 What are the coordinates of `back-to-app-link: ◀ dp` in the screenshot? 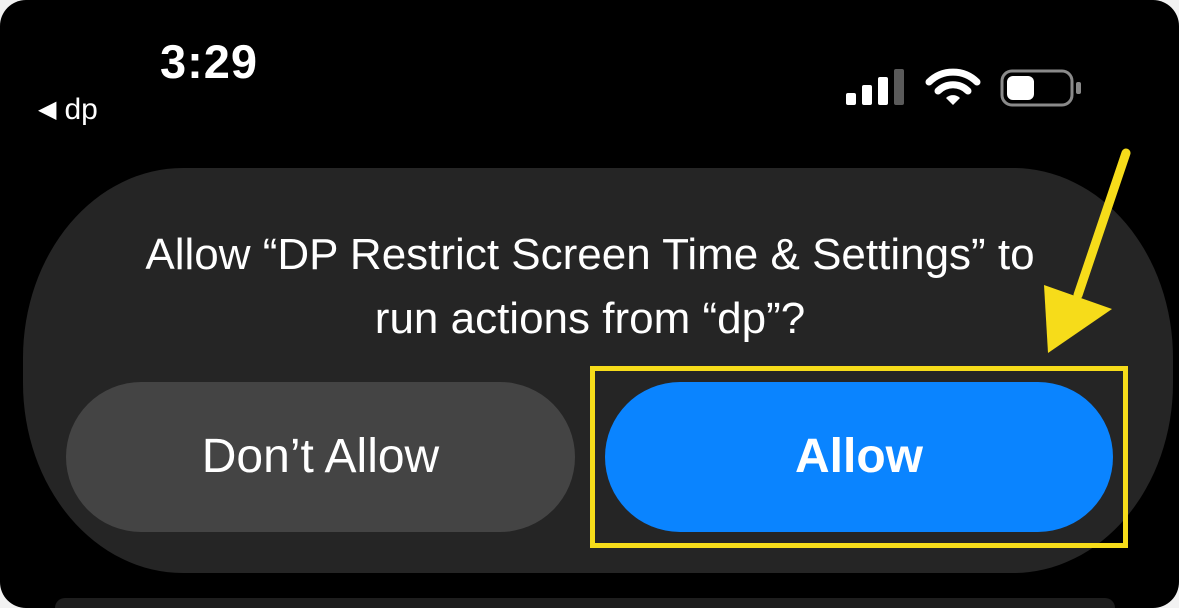 It's located at (68, 110).